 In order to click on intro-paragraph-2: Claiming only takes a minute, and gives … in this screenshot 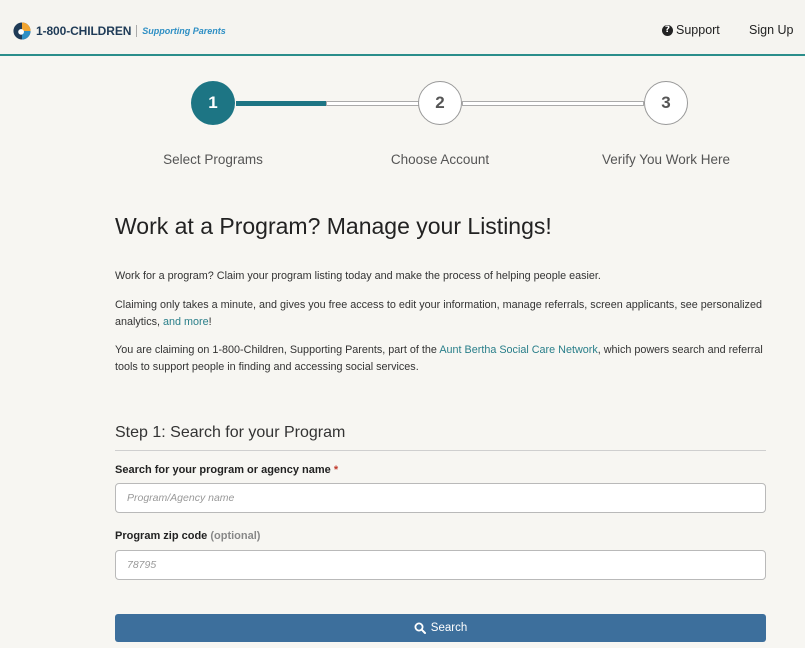, I will do `click(440, 314)`.